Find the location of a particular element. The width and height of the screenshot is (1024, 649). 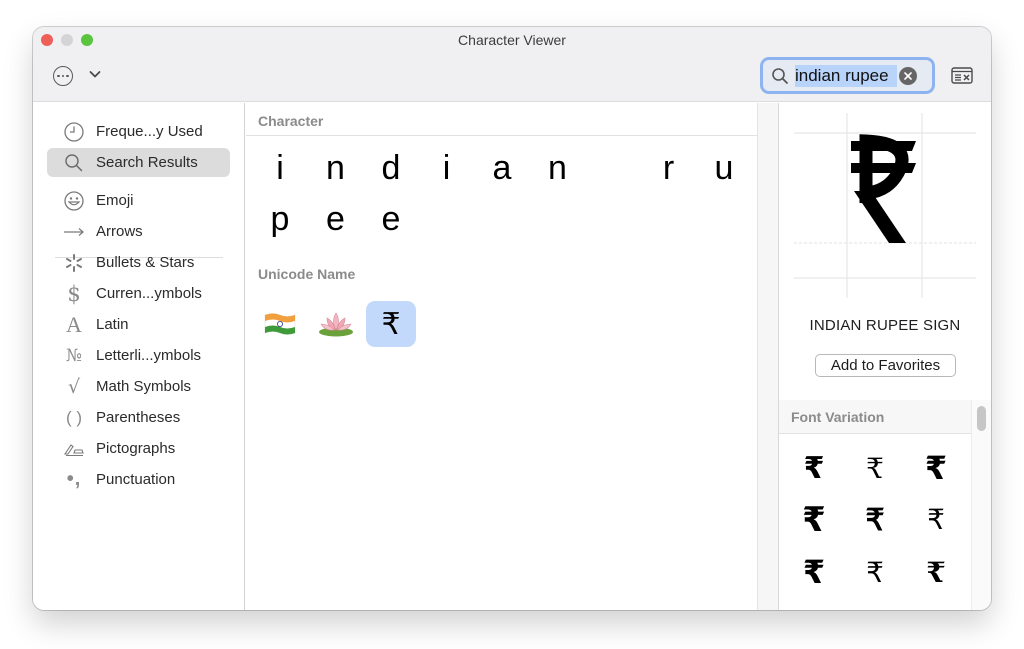

punctuation-icon: •, is located at coordinates (74, 479).